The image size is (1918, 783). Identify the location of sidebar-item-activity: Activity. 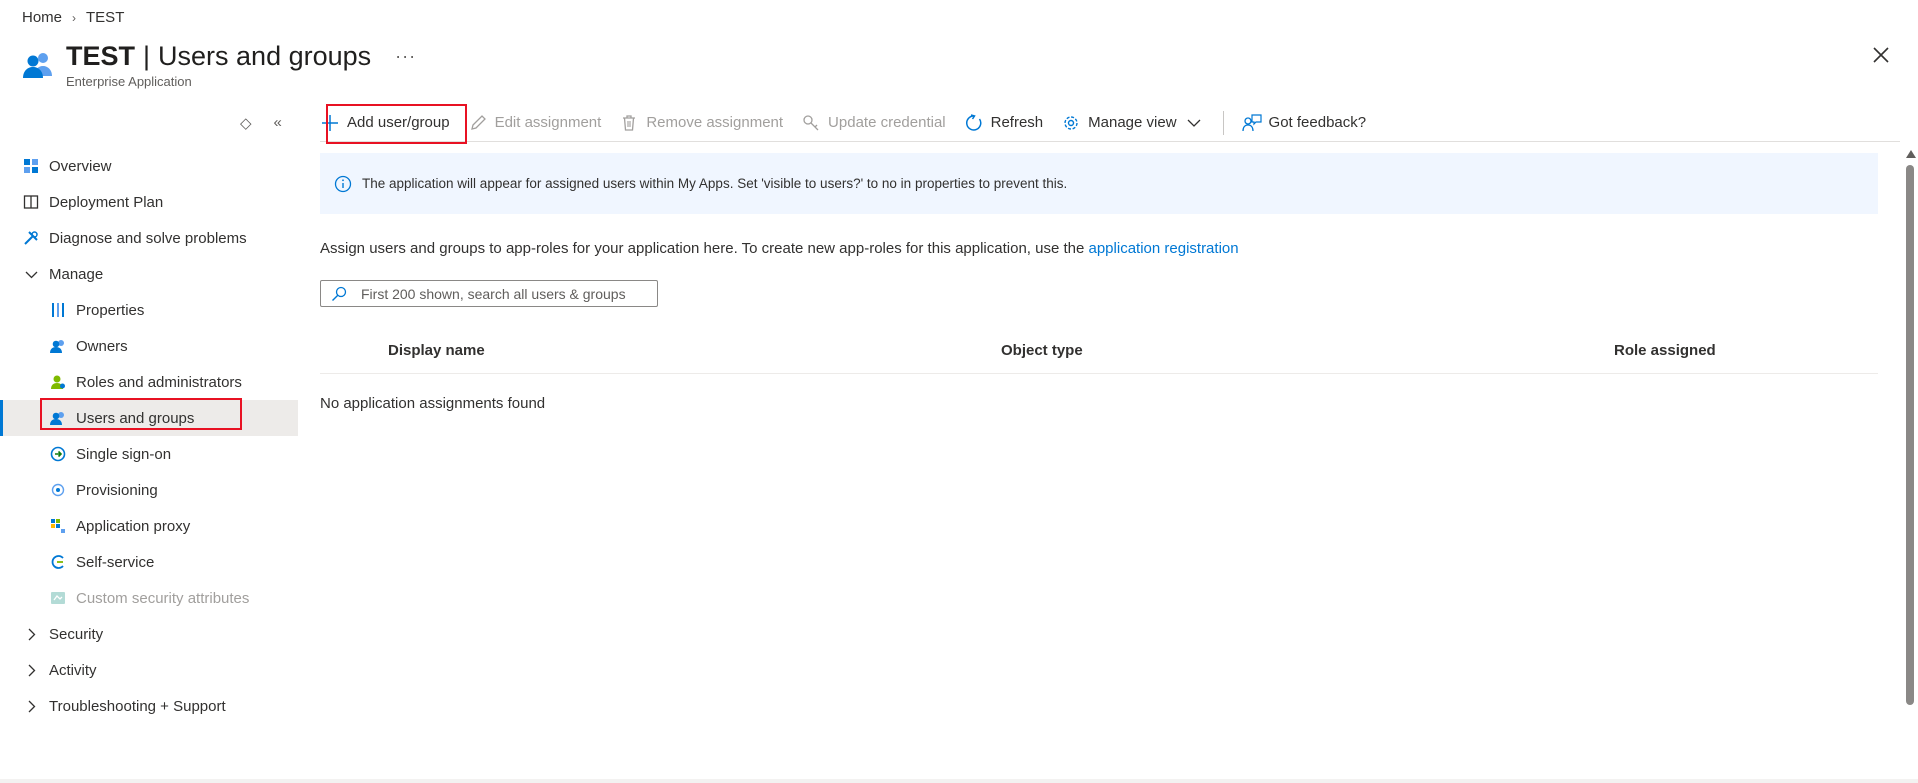
(149, 670).